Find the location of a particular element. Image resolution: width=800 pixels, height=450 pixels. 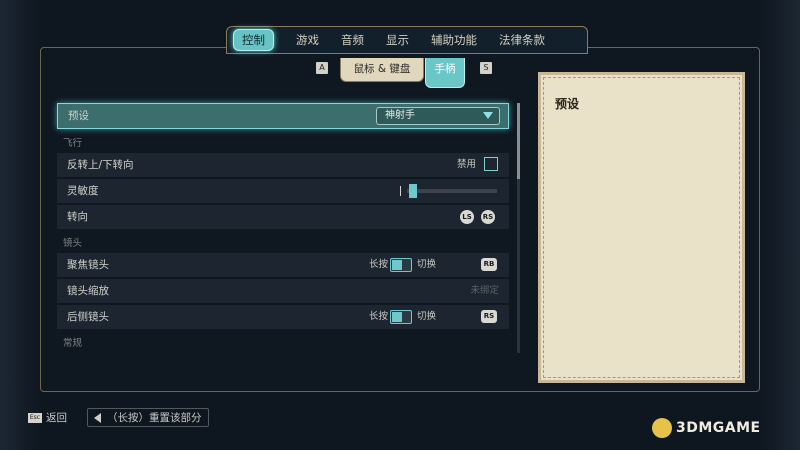

tab-audio: 音频 is located at coordinates (352, 40).